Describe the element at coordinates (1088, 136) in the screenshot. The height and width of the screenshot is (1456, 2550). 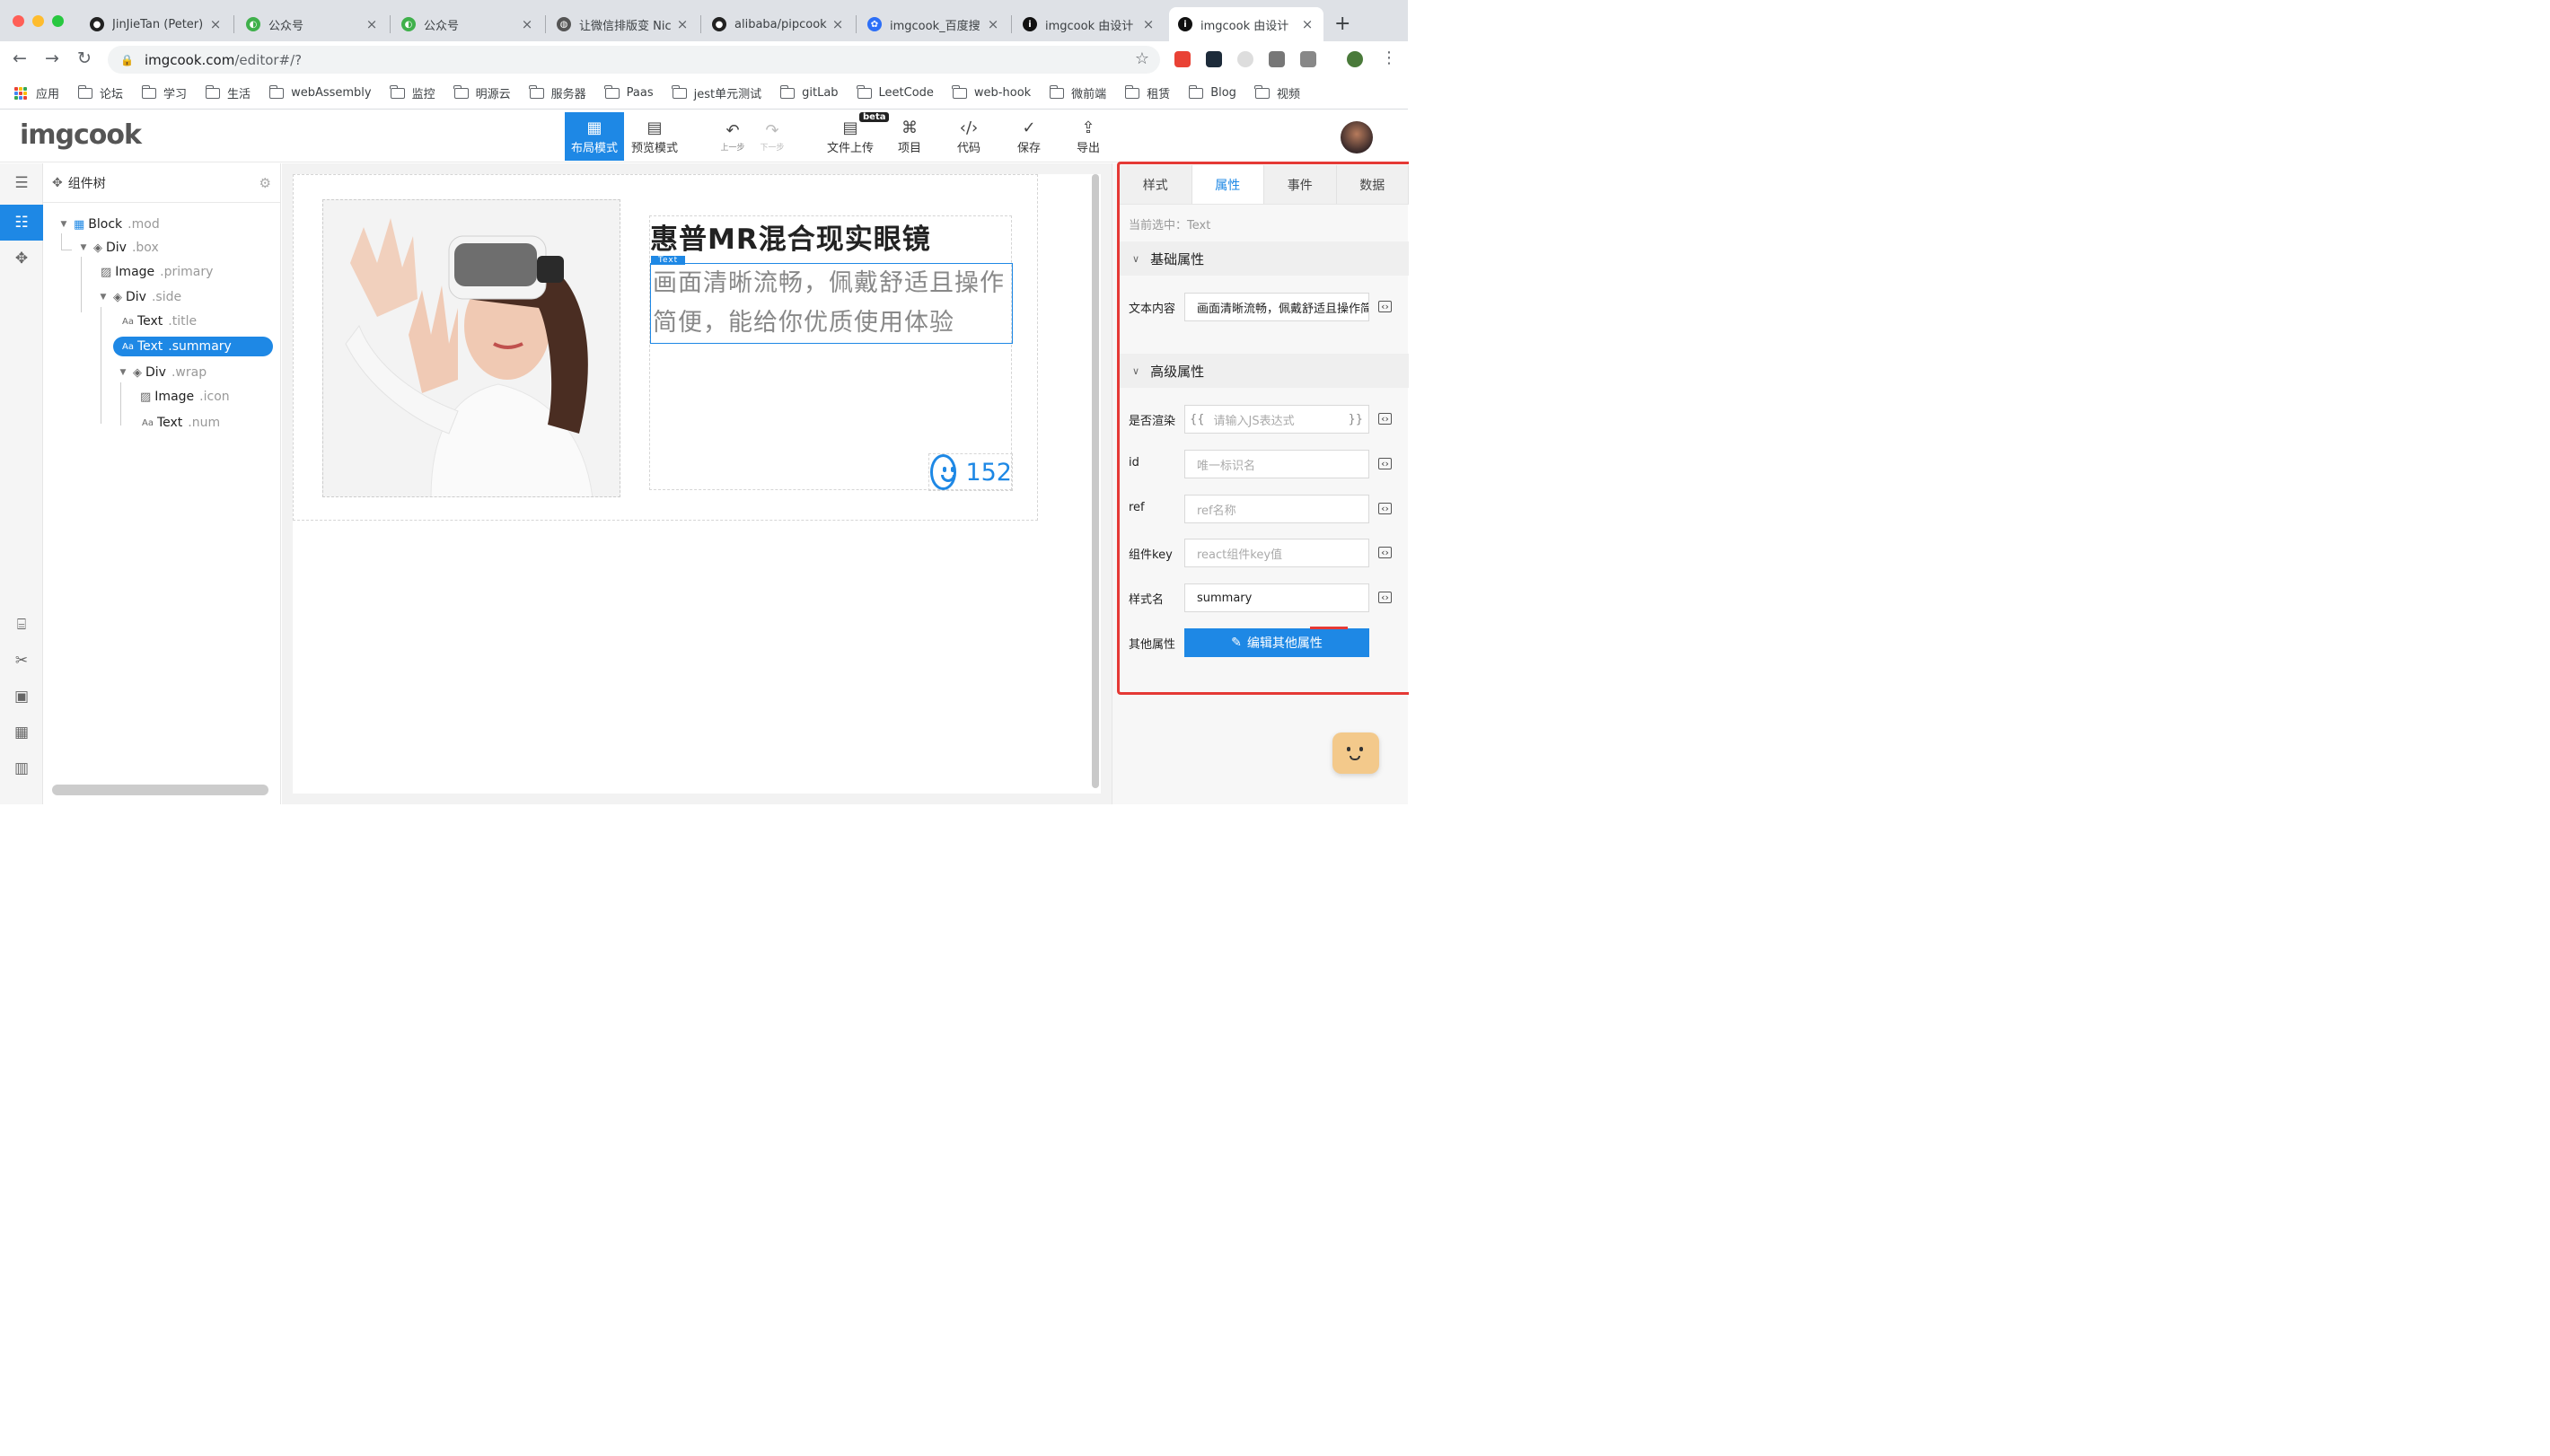
I see `export-button: ⇪ 导出` at that location.